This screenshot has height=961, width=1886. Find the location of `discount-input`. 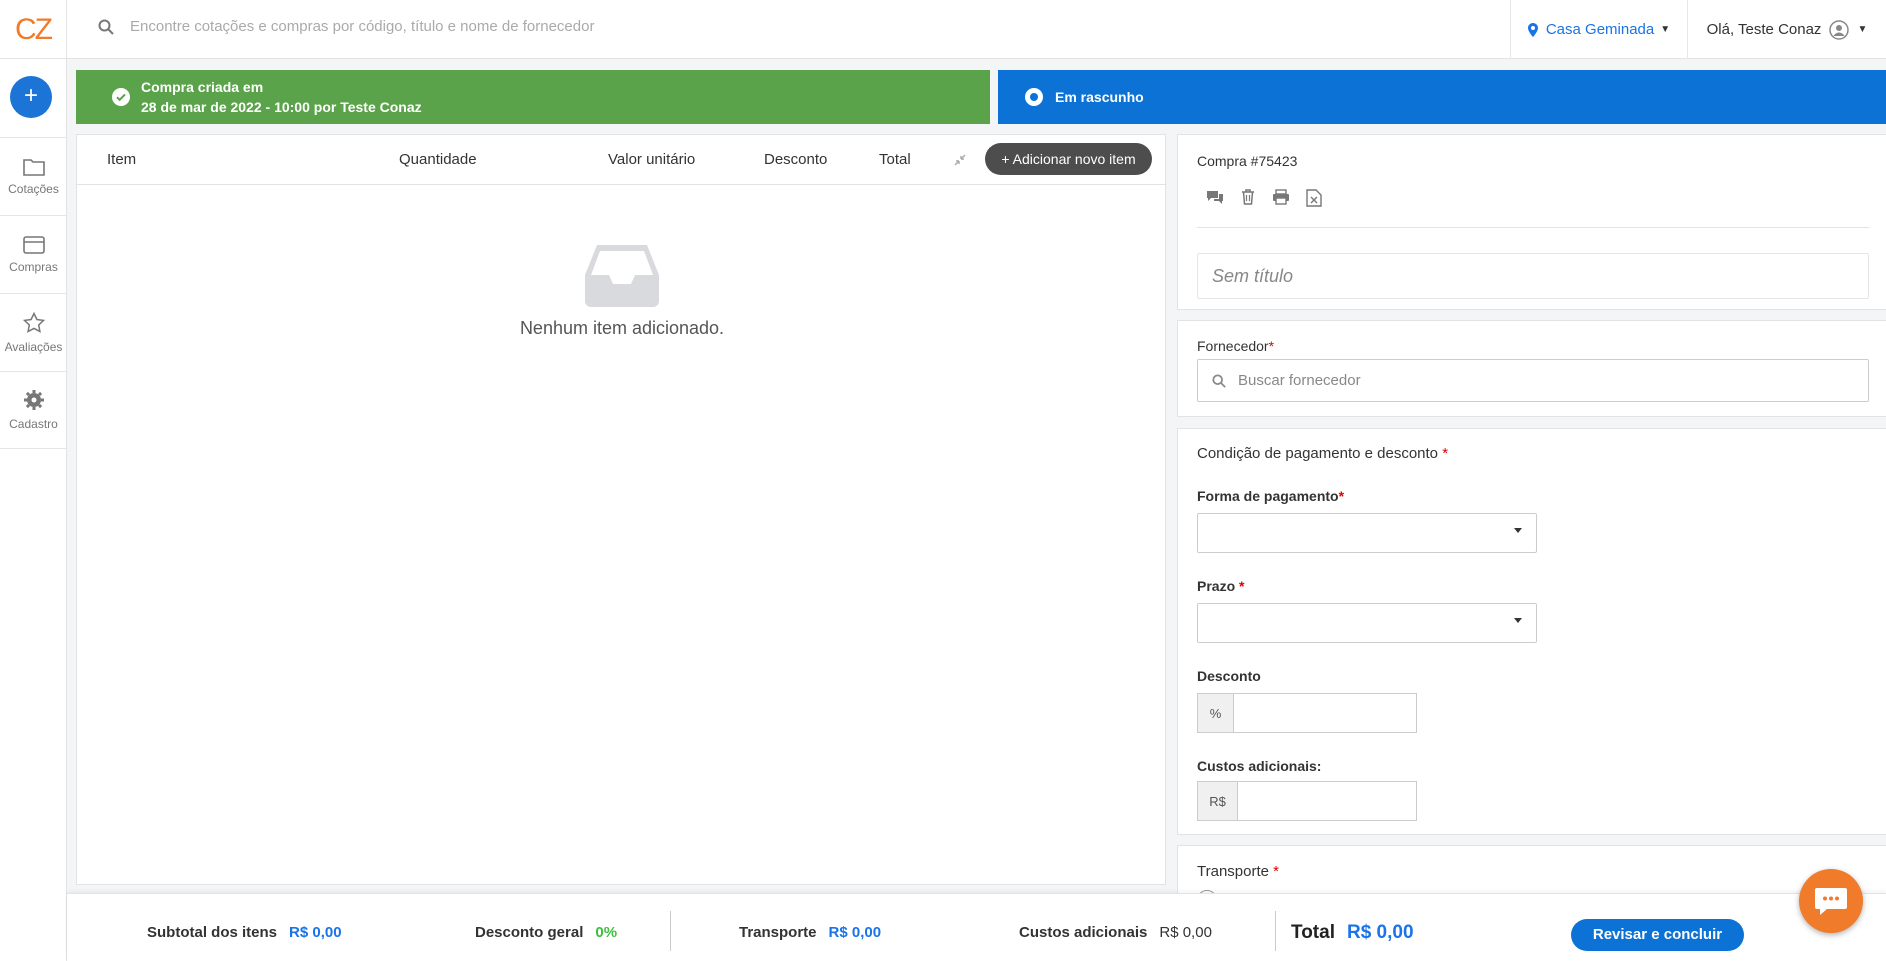

discount-input is located at coordinates (1325, 713).